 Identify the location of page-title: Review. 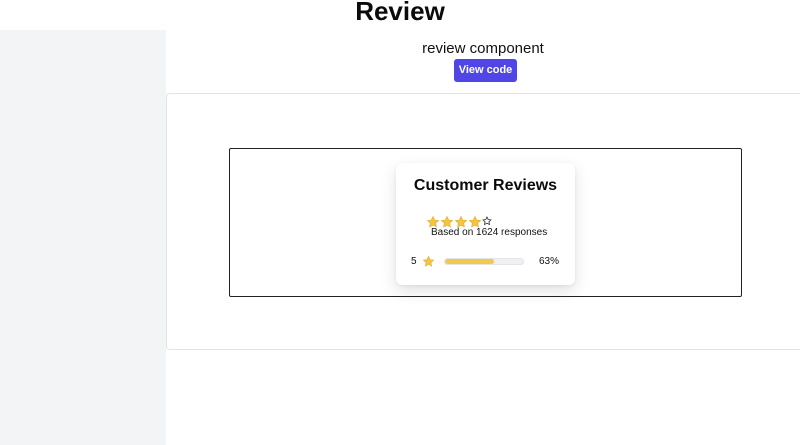
(400, 13).